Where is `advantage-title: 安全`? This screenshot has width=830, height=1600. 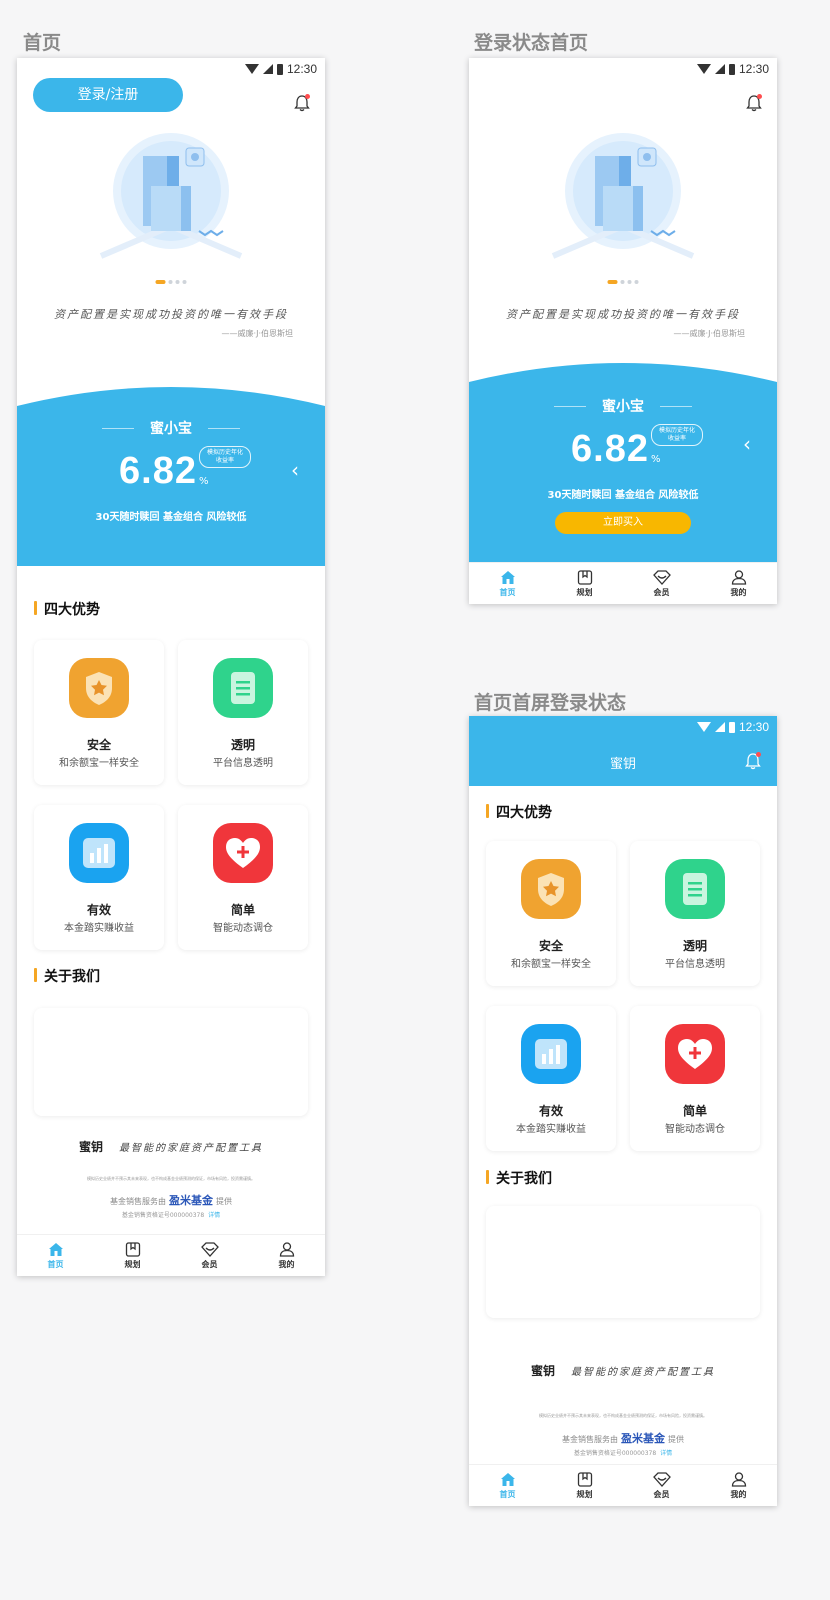
advantage-title: 安全 is located at coordinates (98, 745).